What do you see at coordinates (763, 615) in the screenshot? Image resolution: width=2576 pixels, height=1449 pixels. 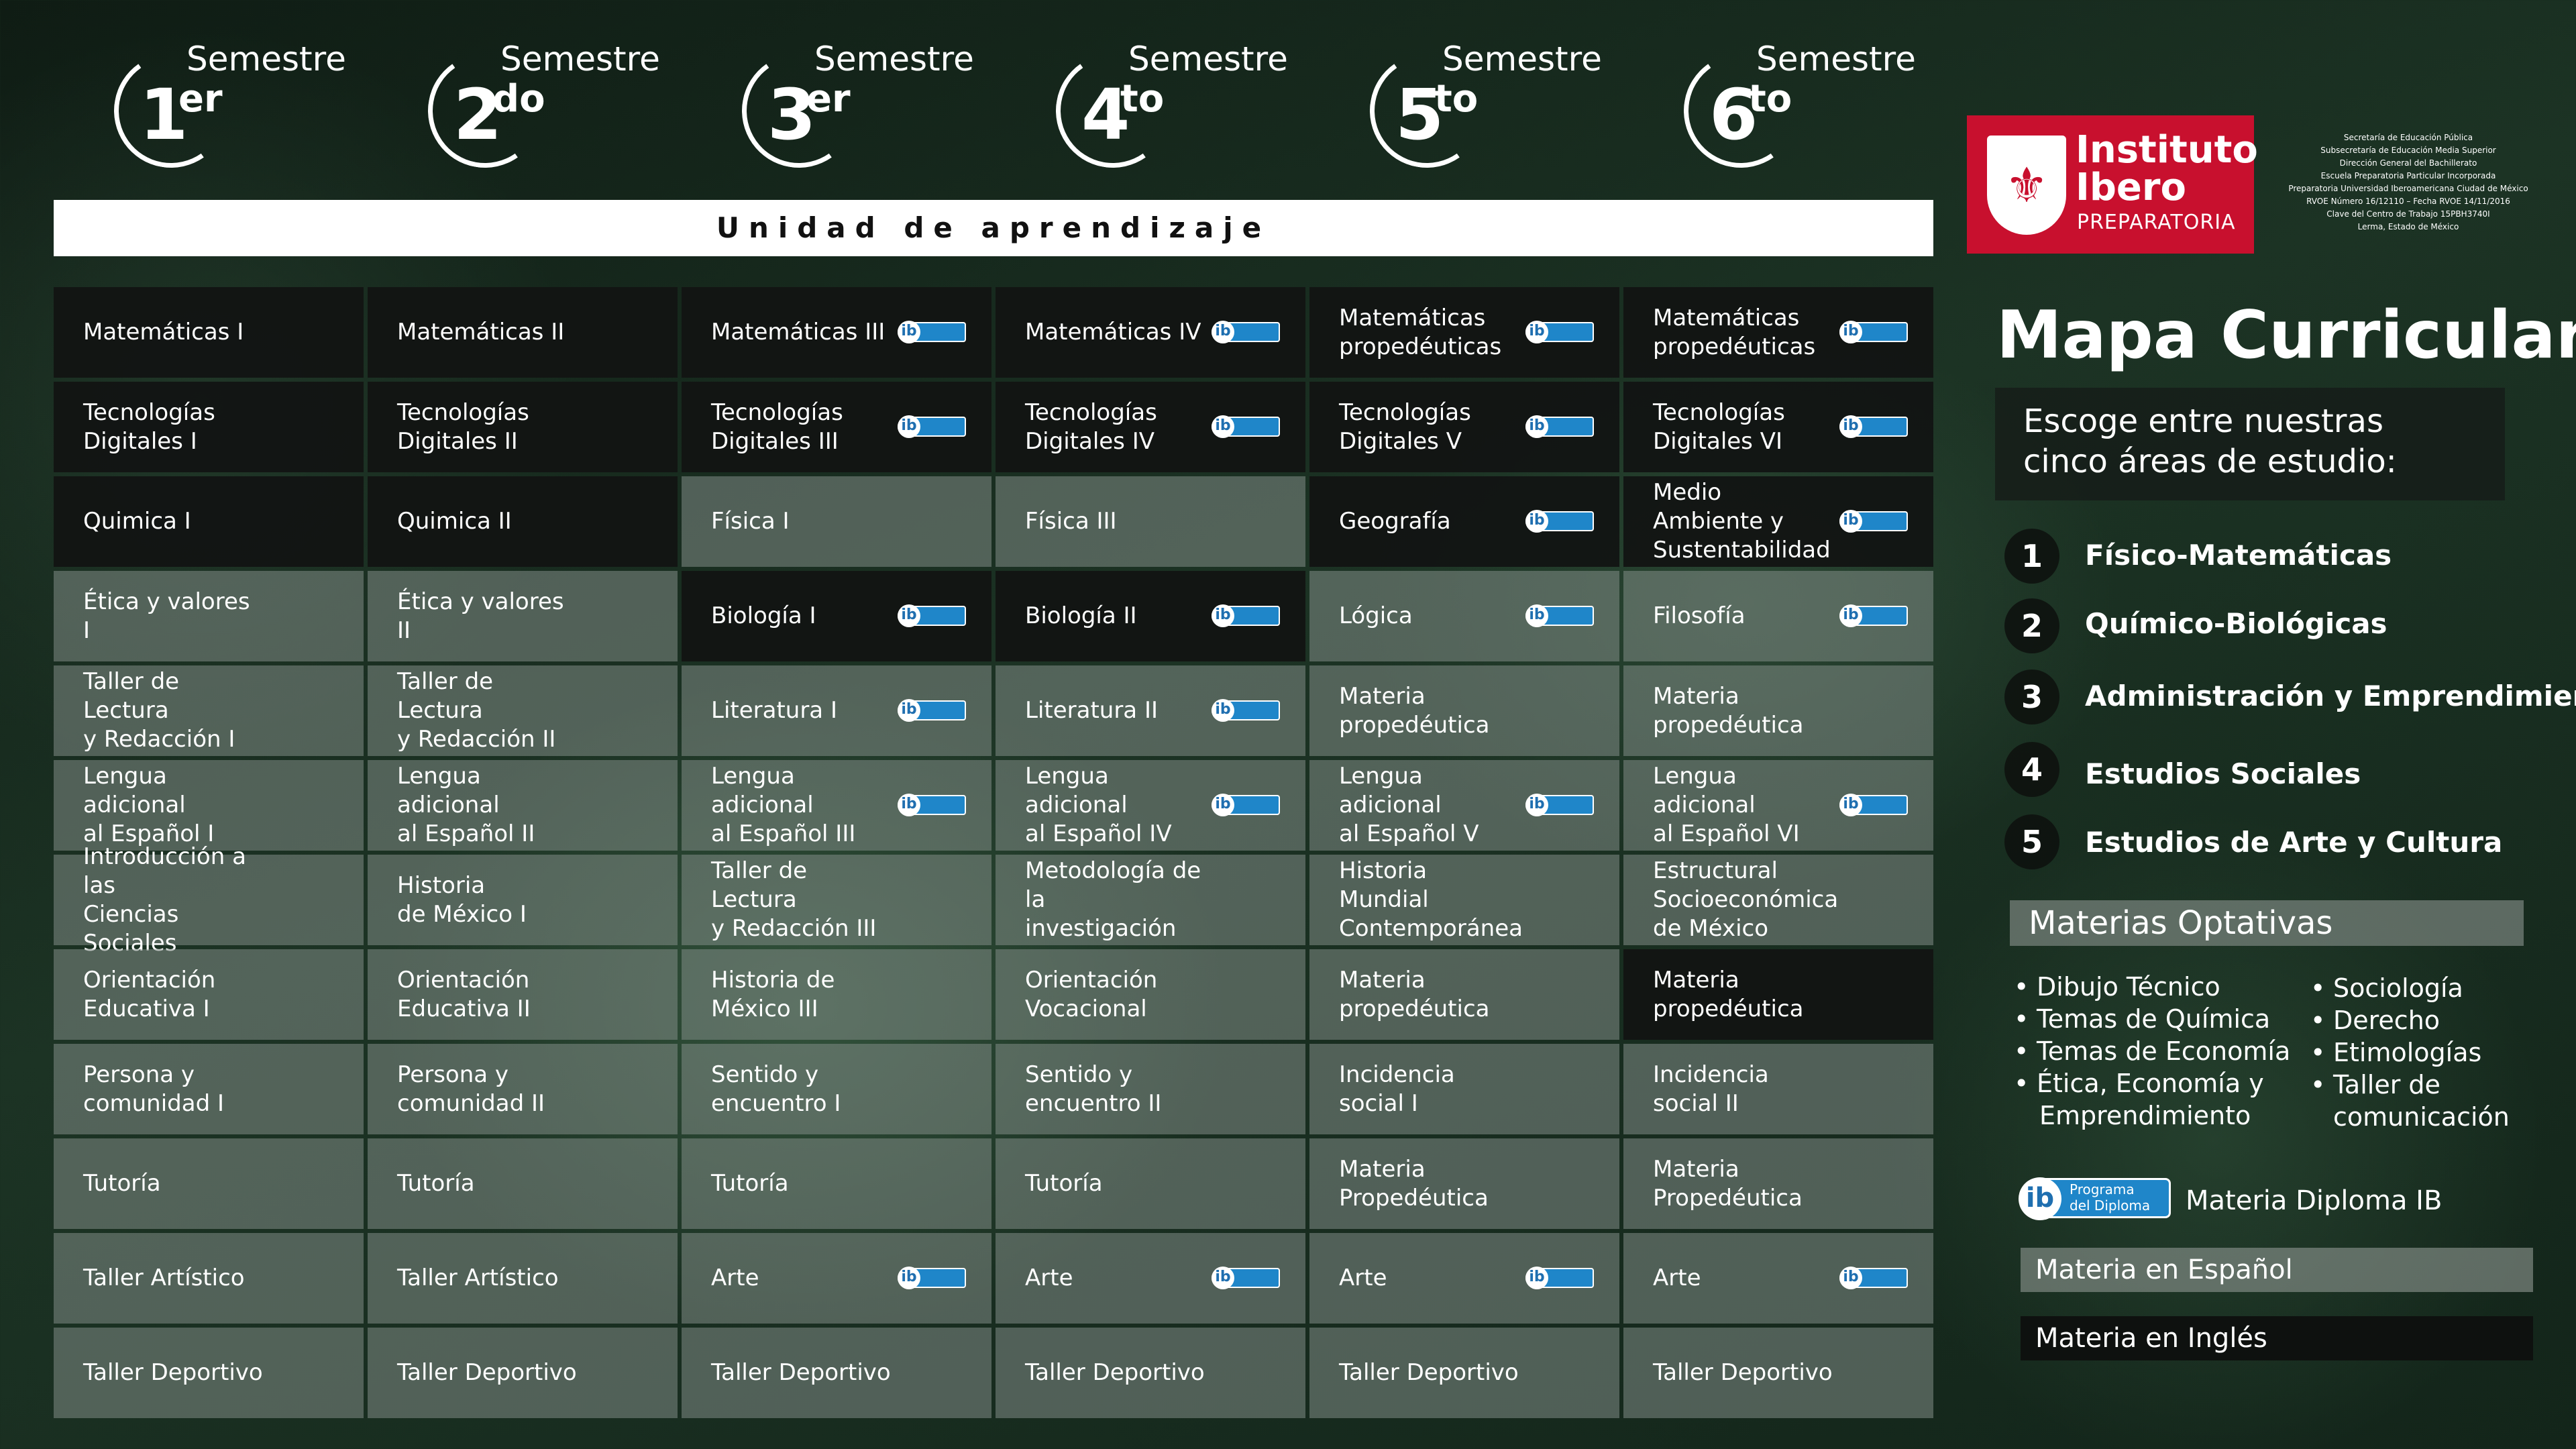 I see `subject-name: Biología I` at bounding box center [763, 615].